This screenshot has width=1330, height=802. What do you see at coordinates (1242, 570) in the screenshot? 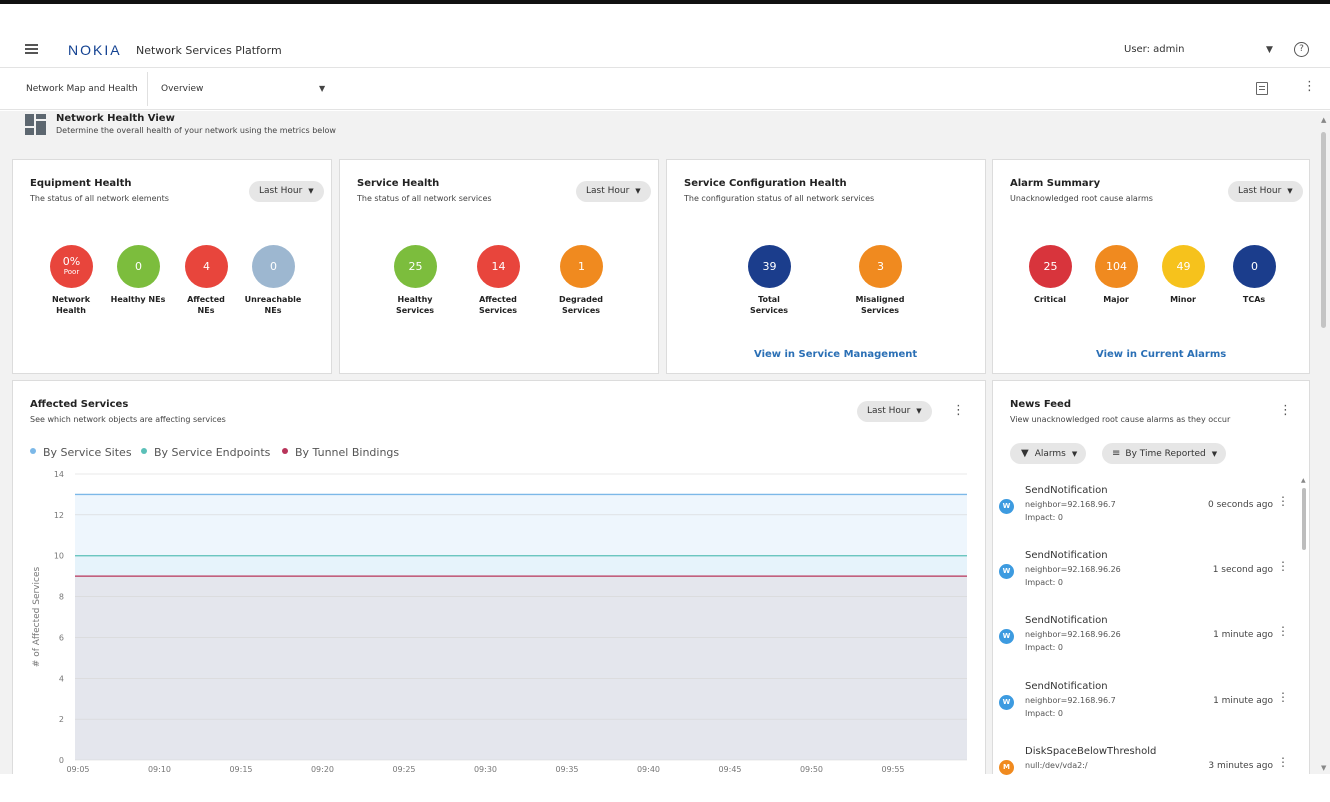
I see `news-time: 1 second ago` at bounding box center [1242, 570].